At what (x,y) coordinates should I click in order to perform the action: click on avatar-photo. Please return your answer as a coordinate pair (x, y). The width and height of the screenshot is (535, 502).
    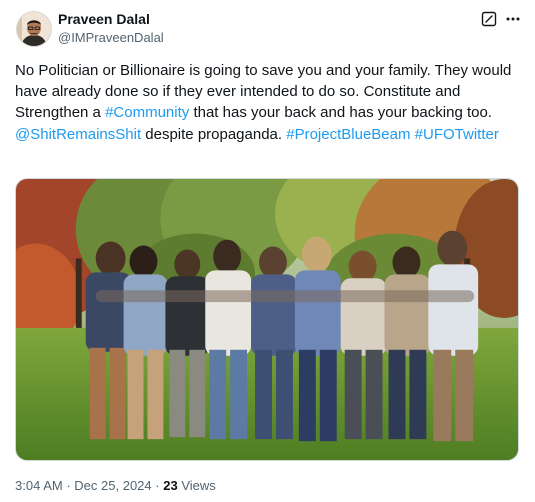
    Looking at the image, I should click on (34, 29).